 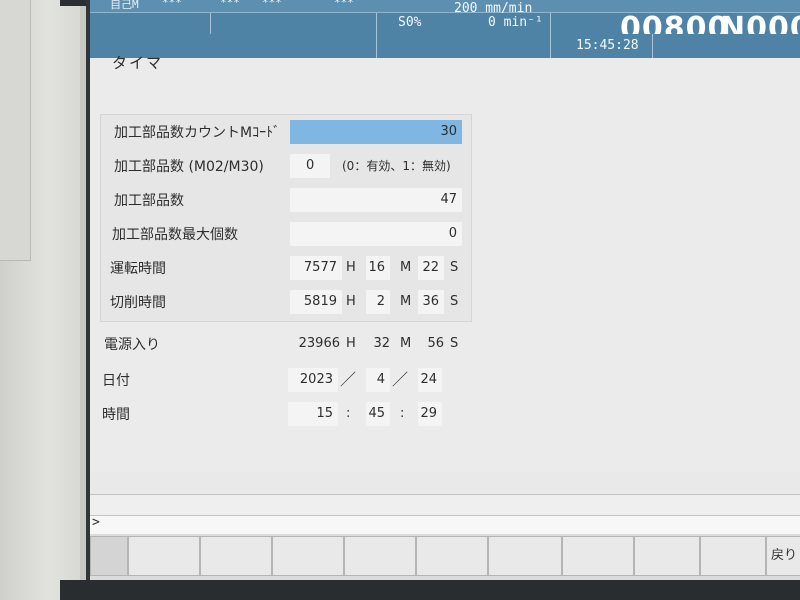 I want to click on message-bar, so click(x=445, y=505).